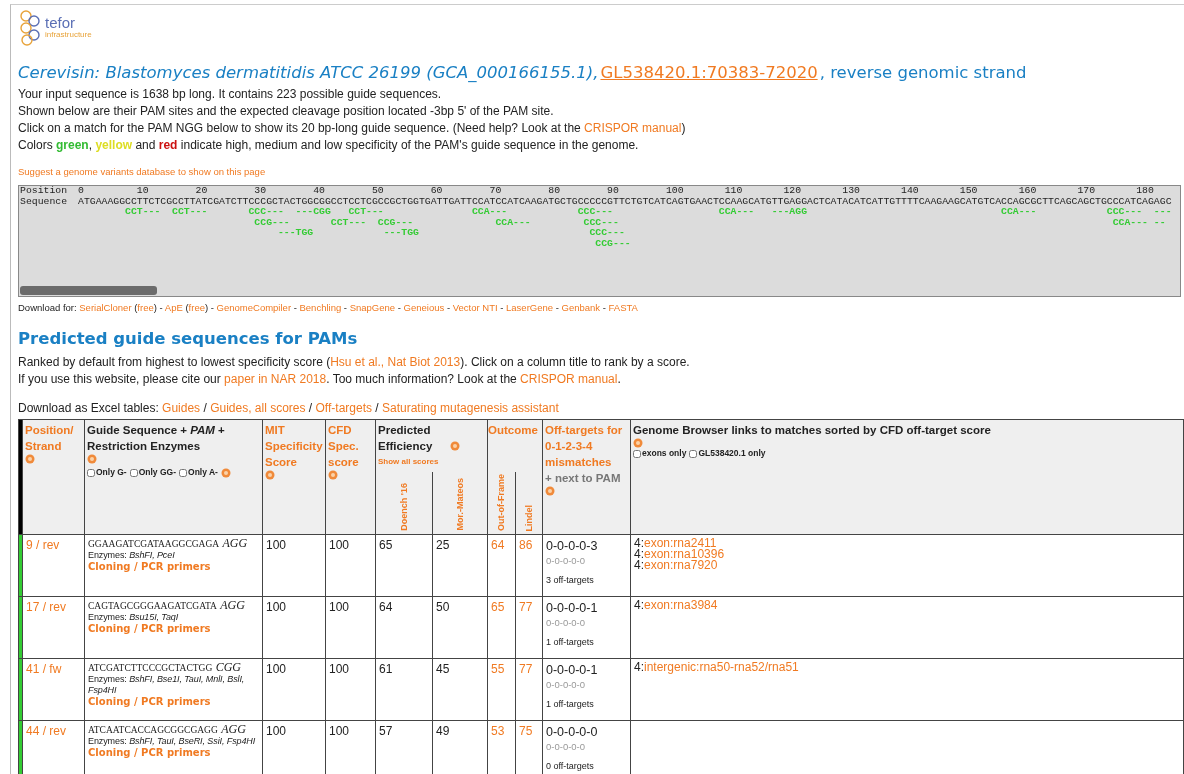  I want to click on genome-browser-link: exon:rna3984, so click(681, 605).